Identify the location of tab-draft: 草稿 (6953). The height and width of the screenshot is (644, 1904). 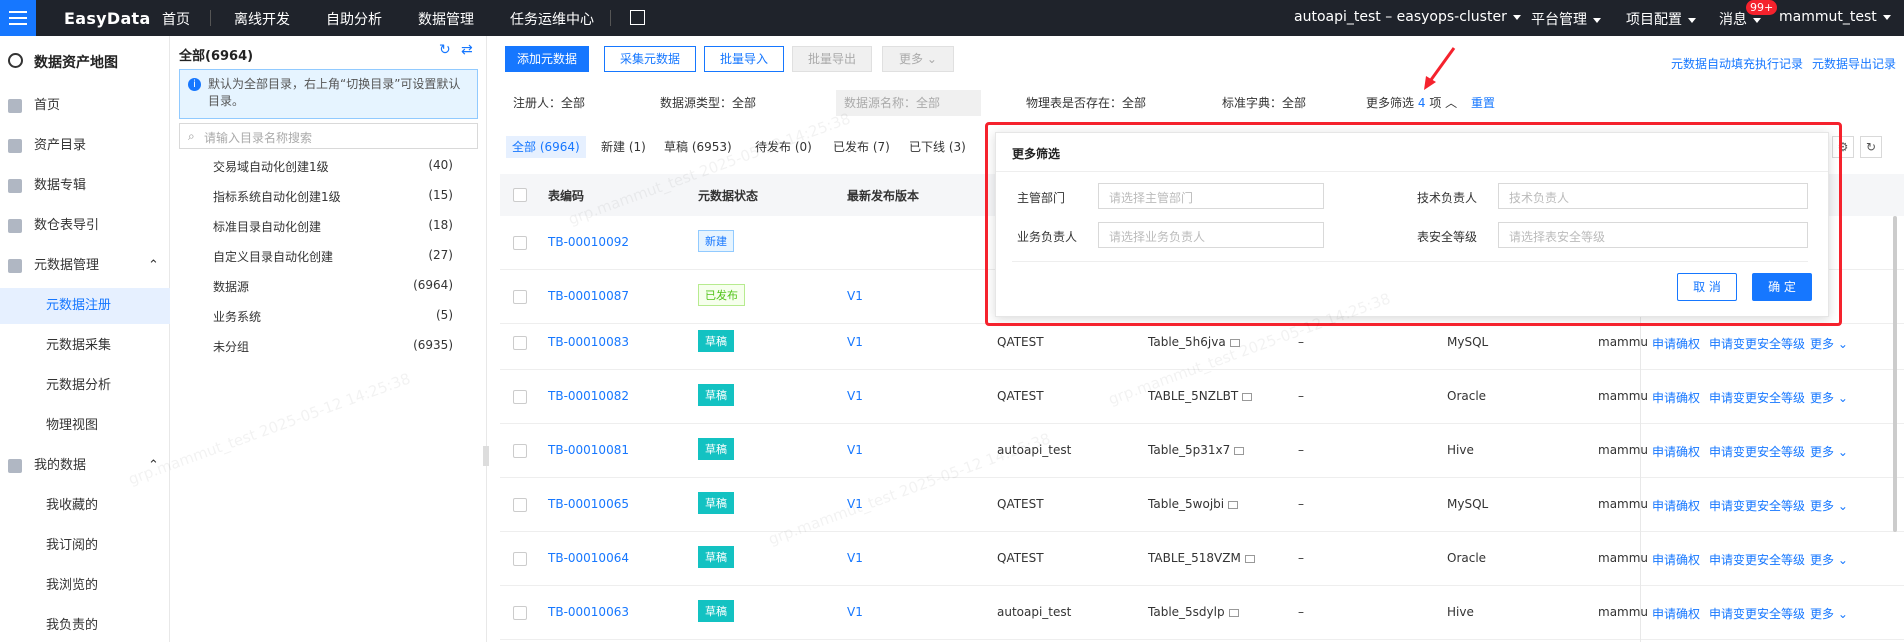
(698, 147).